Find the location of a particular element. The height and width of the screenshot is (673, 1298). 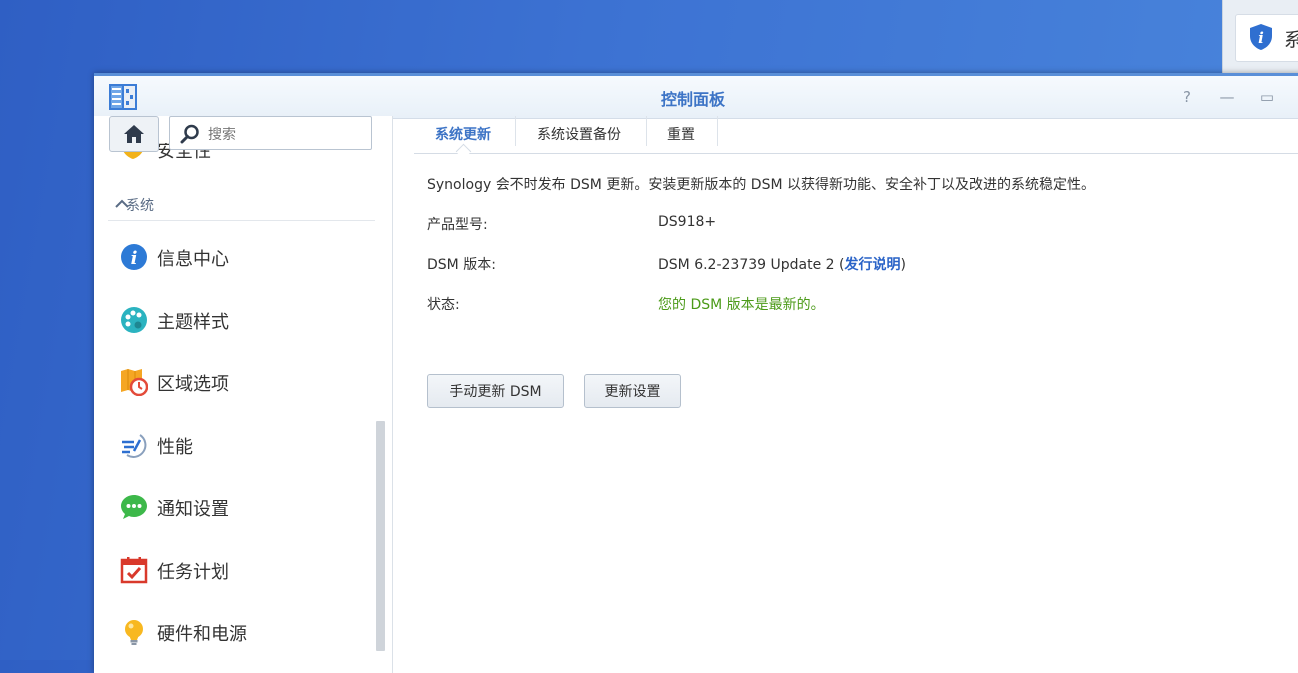

sidebar-item-label: 硬件和电源 is located at coordinates (202, 634).